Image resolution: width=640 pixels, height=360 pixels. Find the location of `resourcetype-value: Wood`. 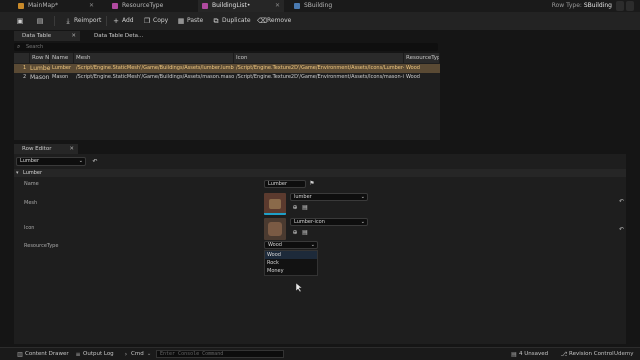

resourcetype-value: Wood is located at coordinates (275, 245).